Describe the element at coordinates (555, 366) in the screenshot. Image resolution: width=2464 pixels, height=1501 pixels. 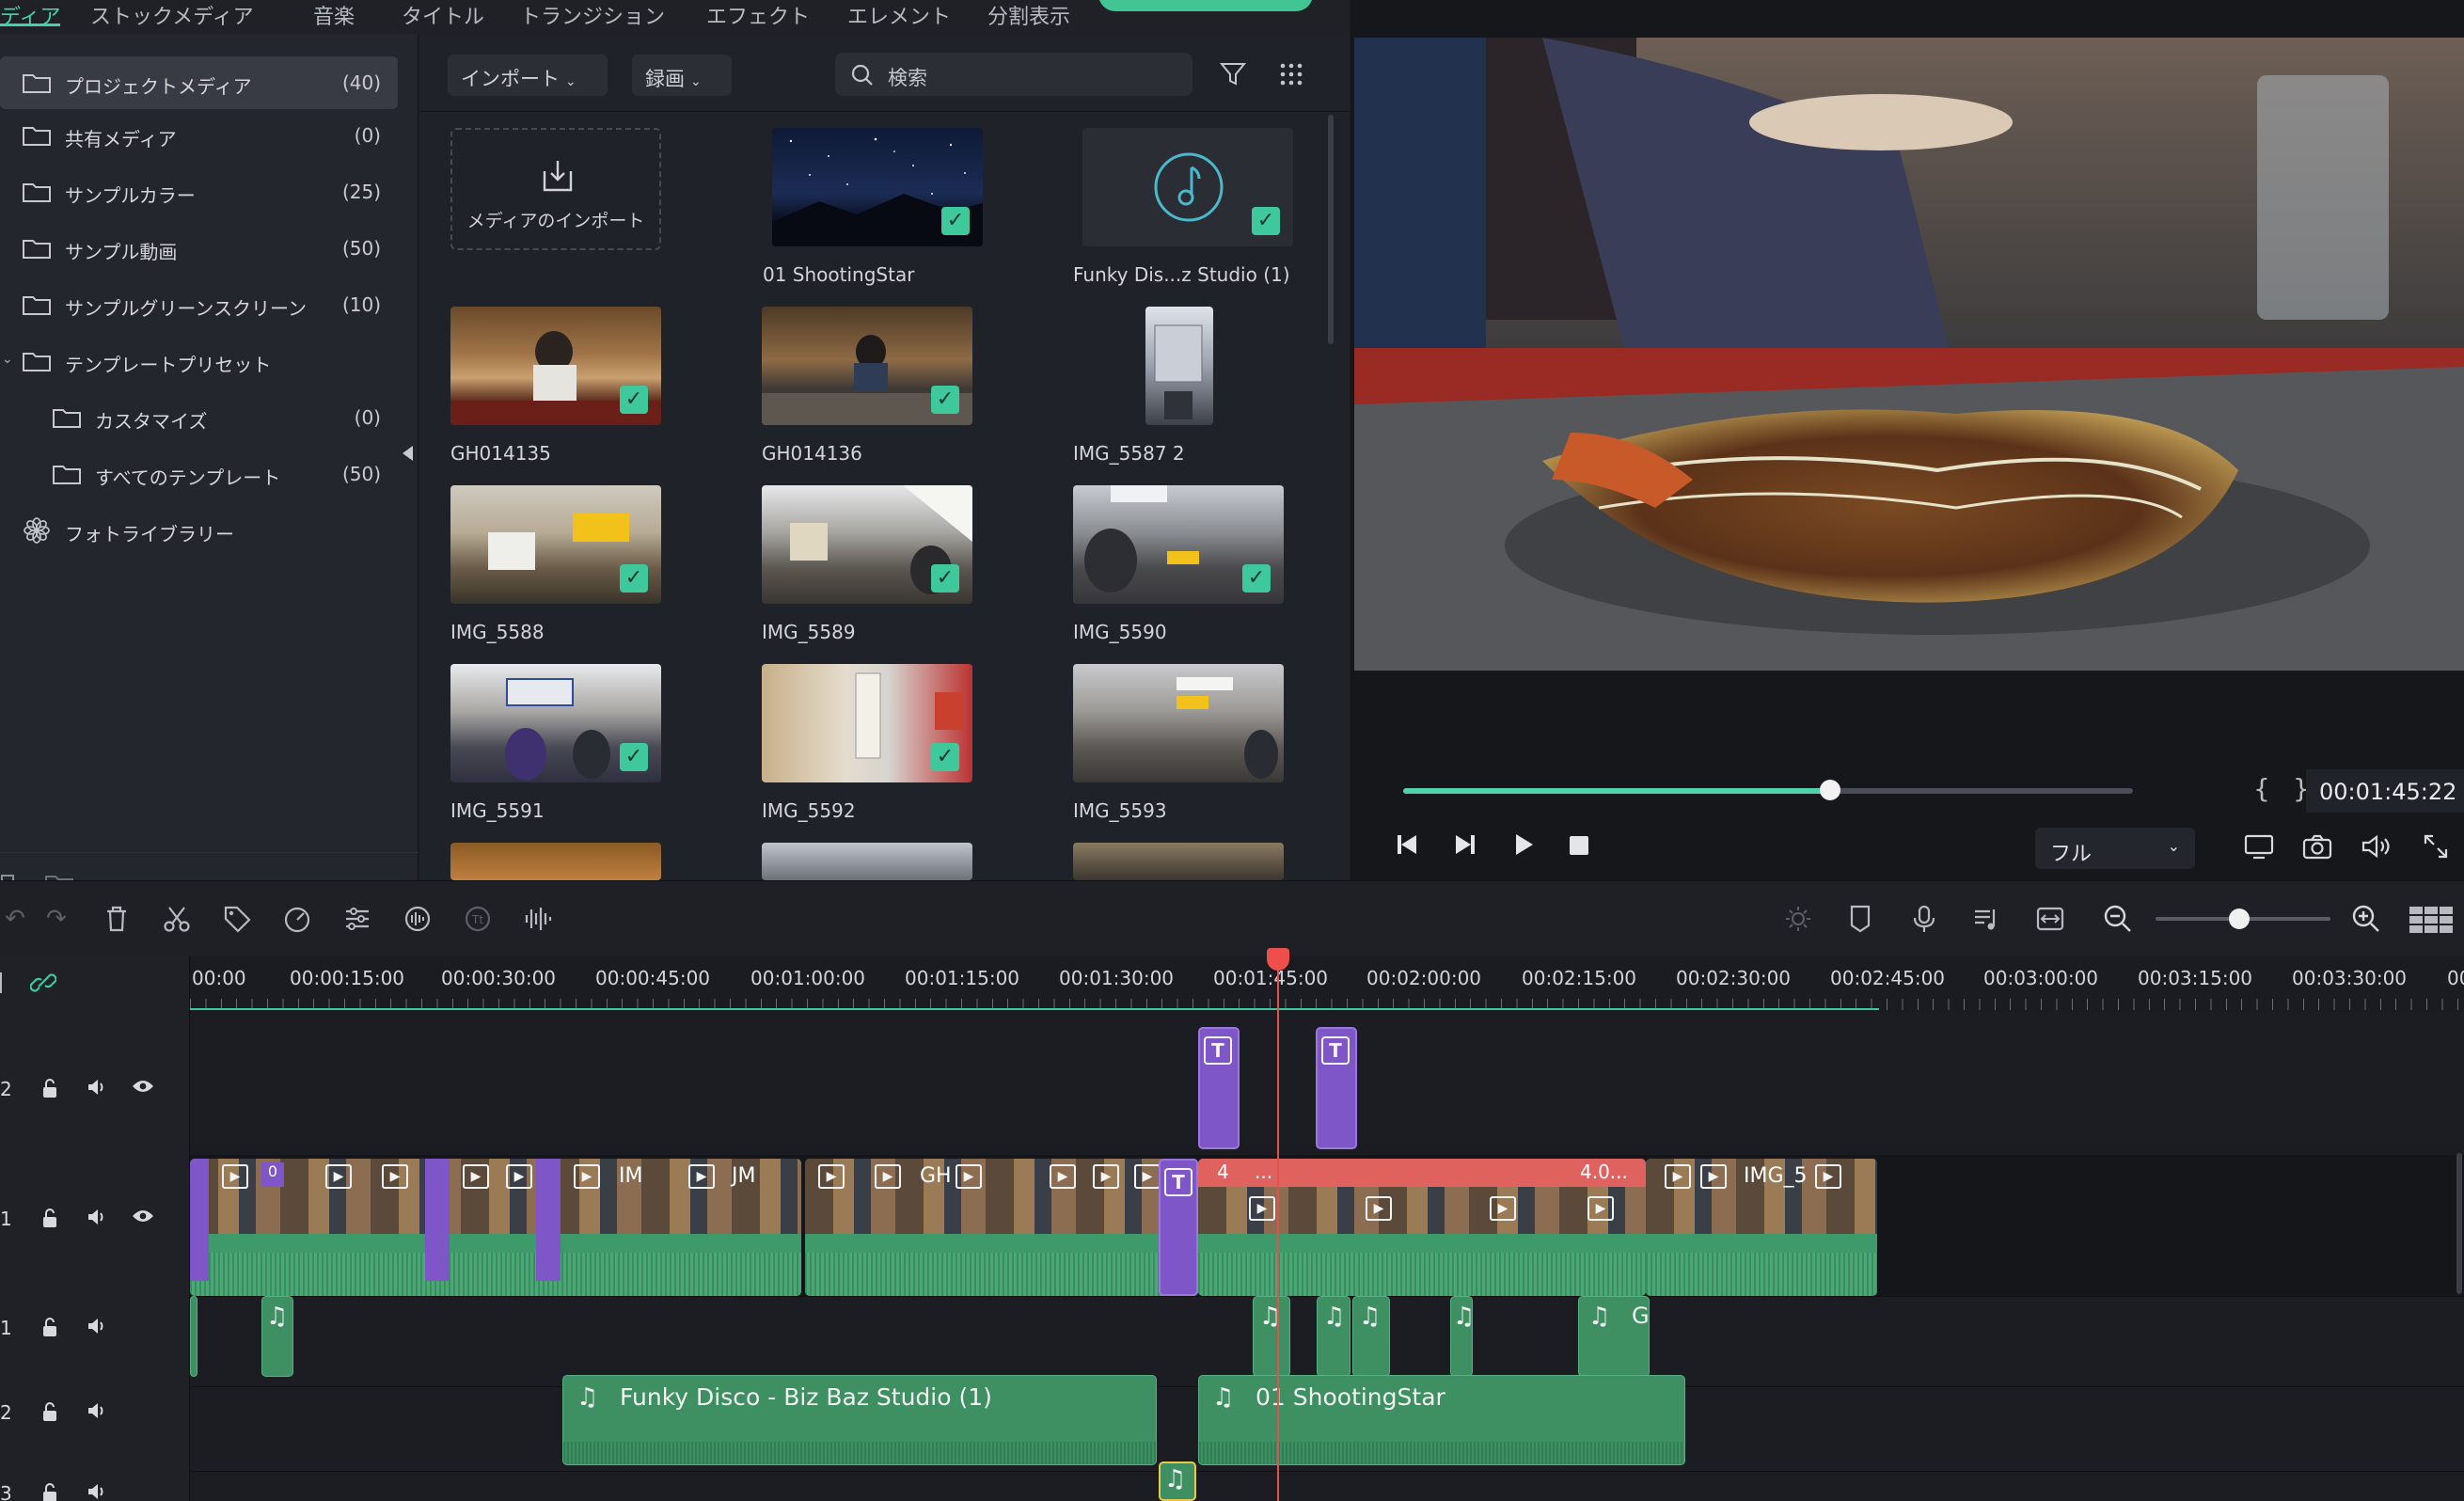
I see `media-thumbnail-gh014135: ✓` at that location.